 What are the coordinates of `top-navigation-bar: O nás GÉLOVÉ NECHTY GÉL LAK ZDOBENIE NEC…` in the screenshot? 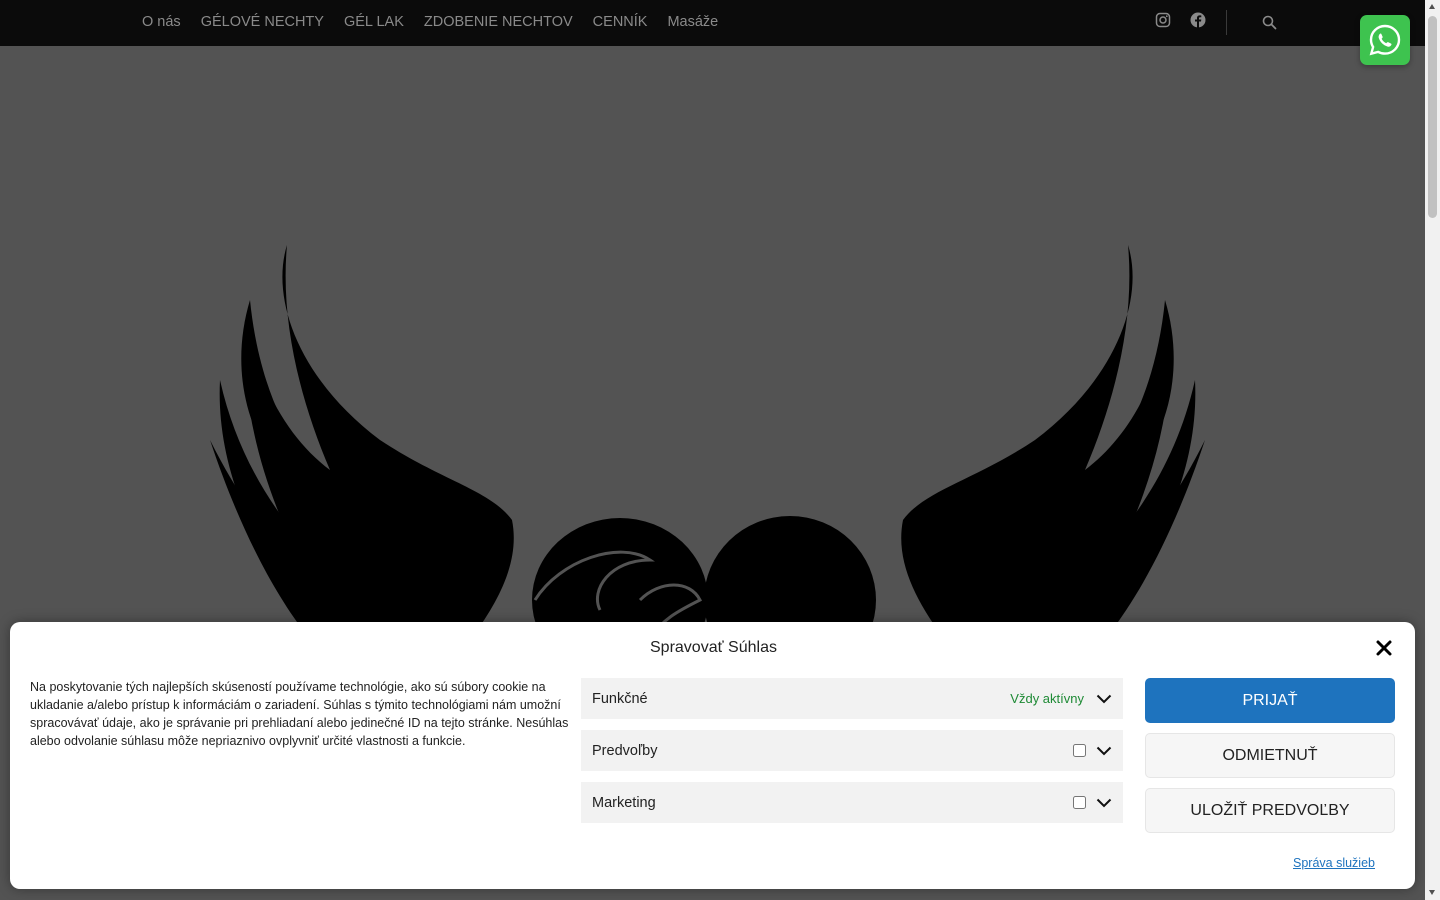 It's located at (712, 23).